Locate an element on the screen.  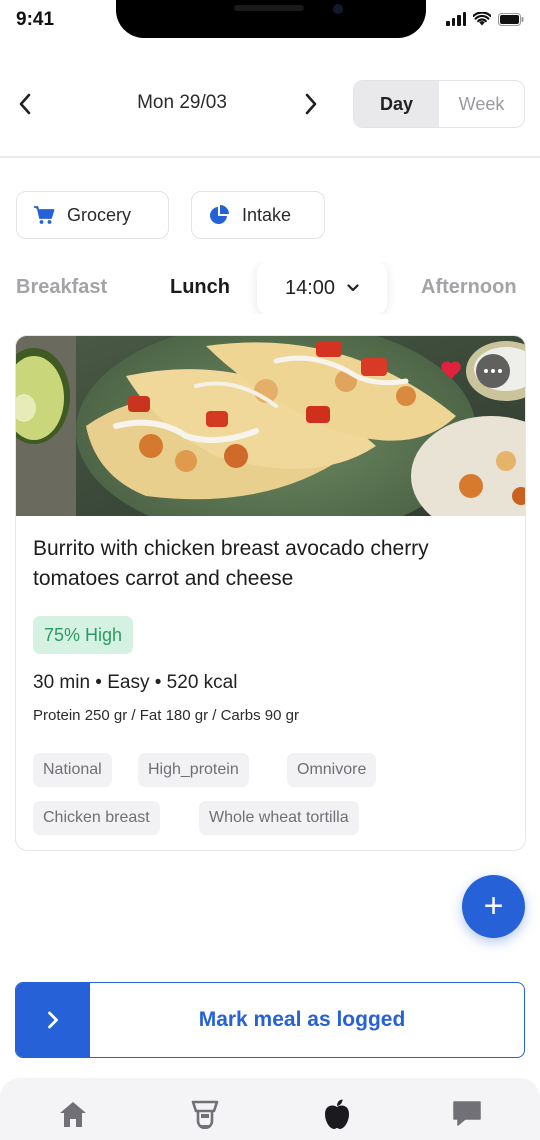
bottom-tab-bar is located at coordinates (270, 1109).